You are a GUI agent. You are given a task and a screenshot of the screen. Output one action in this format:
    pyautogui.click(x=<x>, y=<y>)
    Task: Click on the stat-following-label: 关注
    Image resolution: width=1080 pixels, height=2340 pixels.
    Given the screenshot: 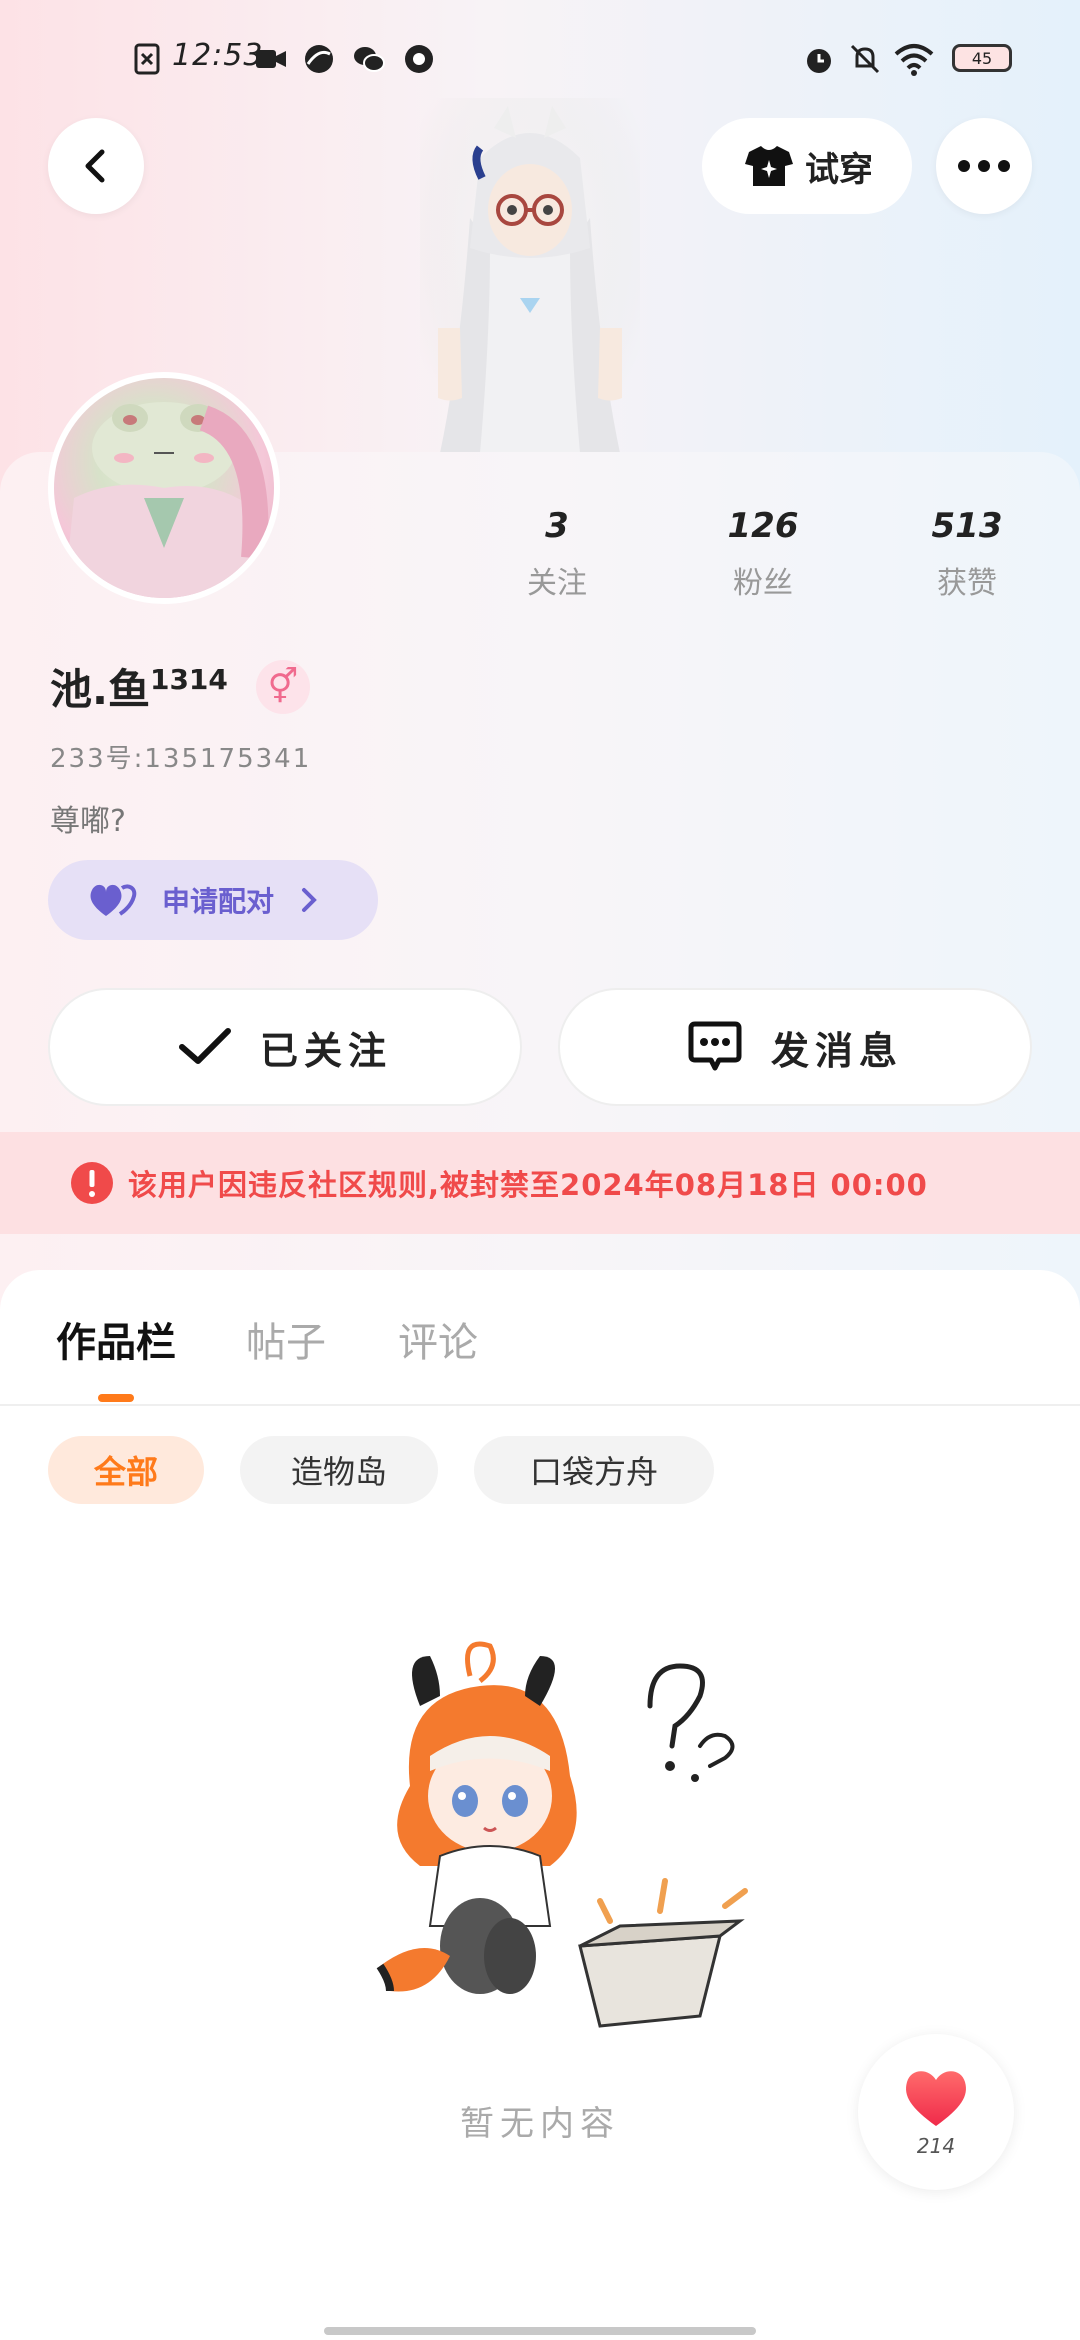 What is the action you would take?
    pyautogui.click(x=557, y=580)
    